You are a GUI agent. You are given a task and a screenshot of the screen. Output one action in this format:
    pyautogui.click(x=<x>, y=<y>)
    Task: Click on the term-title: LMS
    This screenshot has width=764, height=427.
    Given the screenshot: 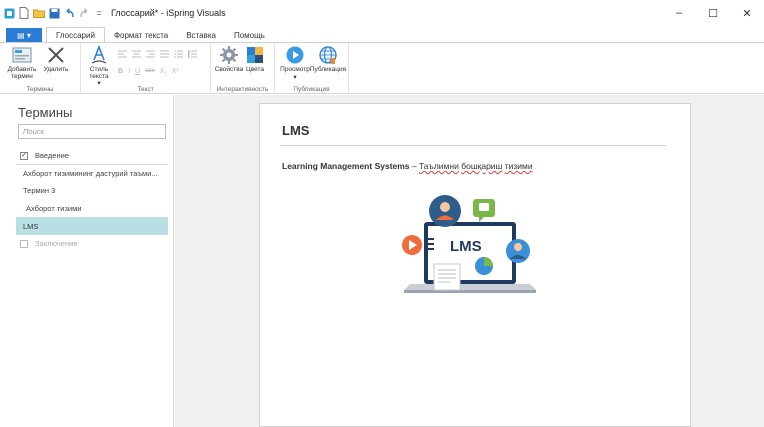 What is the action you would take?
    pyautogui.click(x=295, y=130)
    